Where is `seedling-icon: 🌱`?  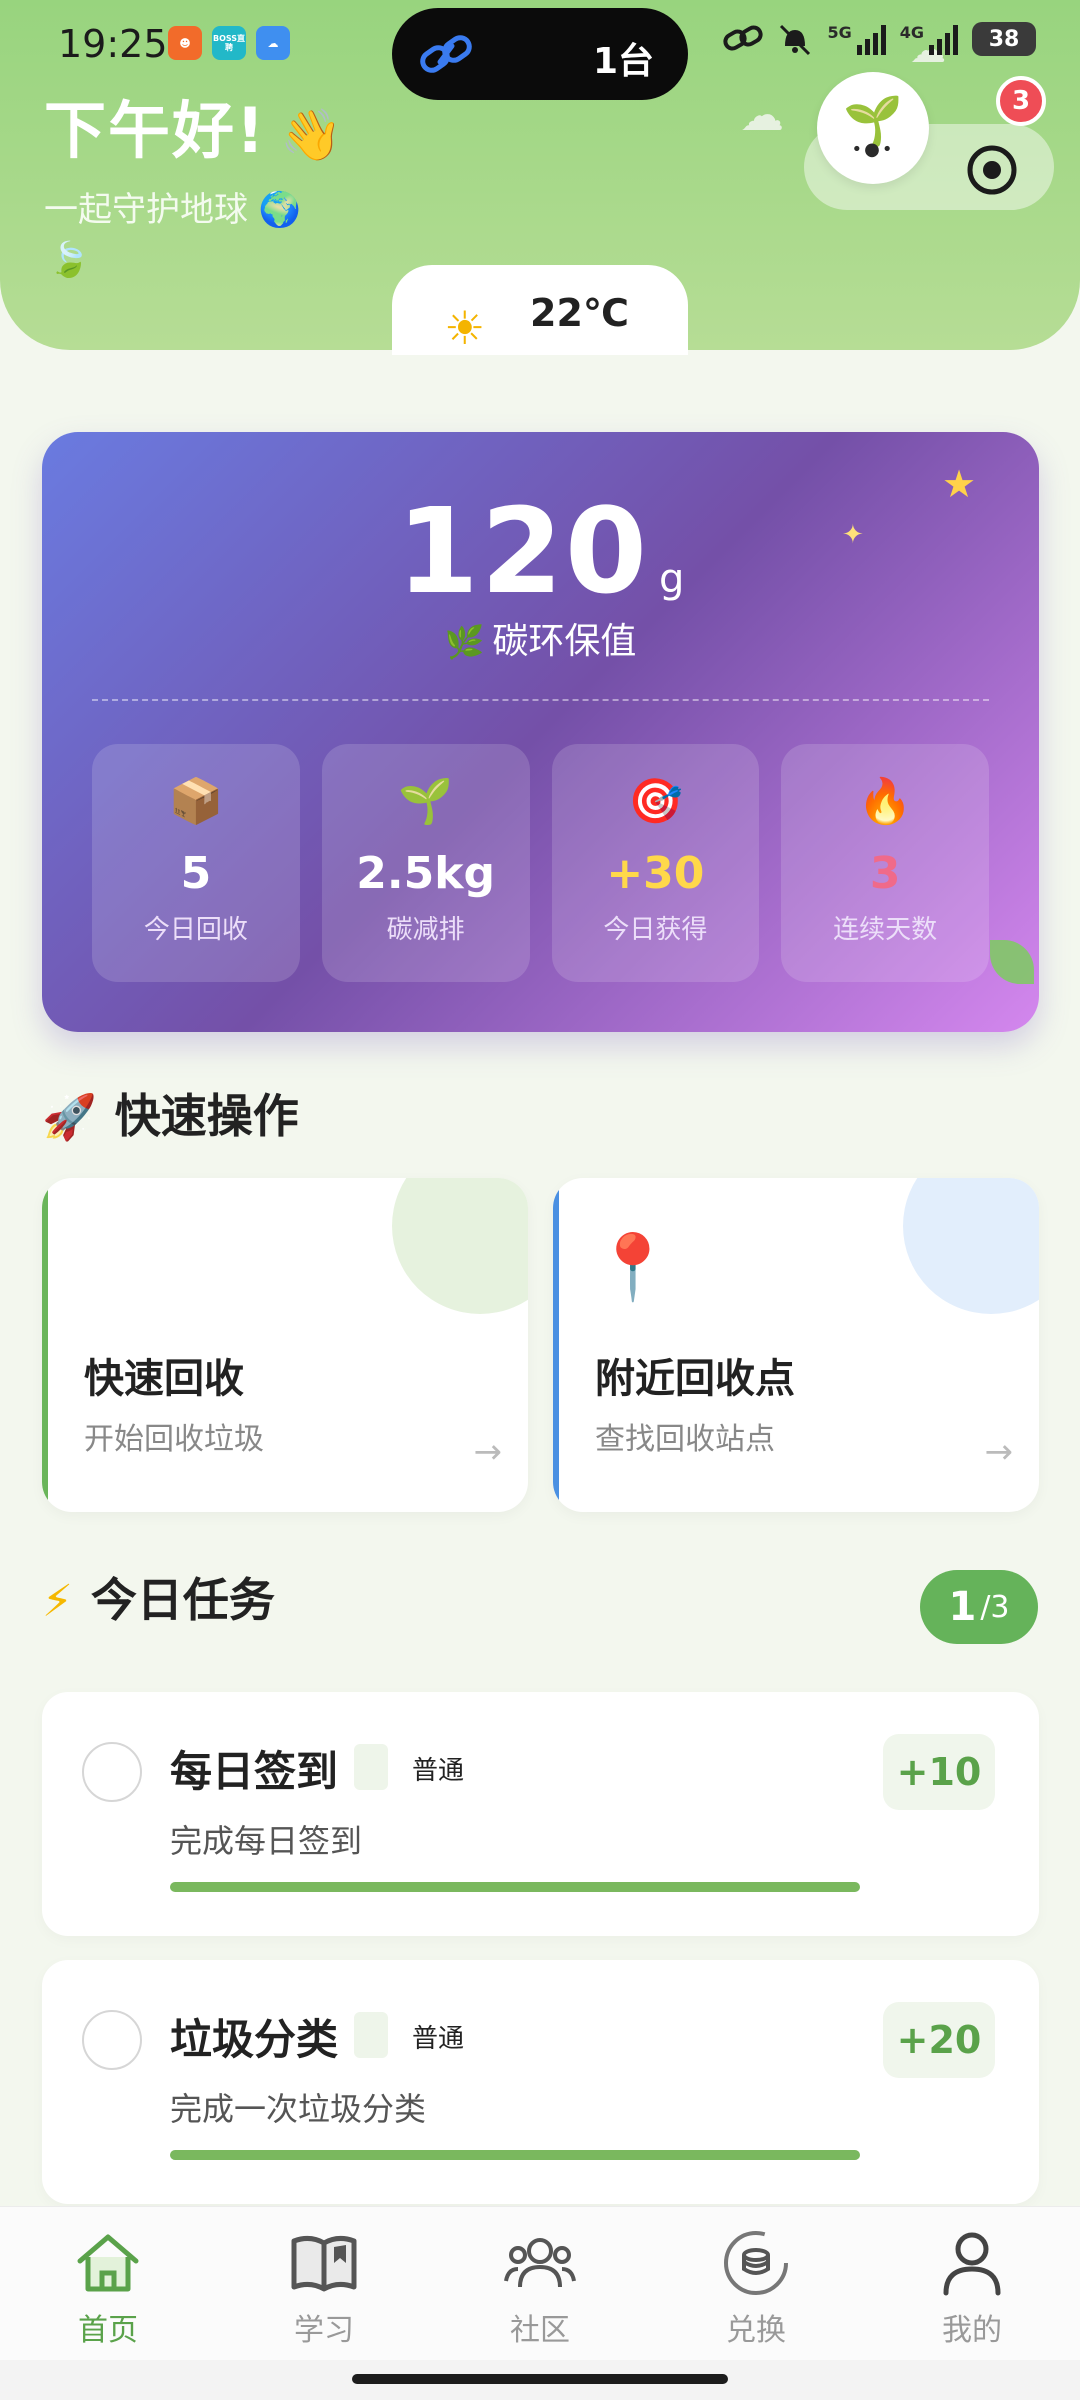 seedling-icon: 🌱 is located at coordinates (426, 801).